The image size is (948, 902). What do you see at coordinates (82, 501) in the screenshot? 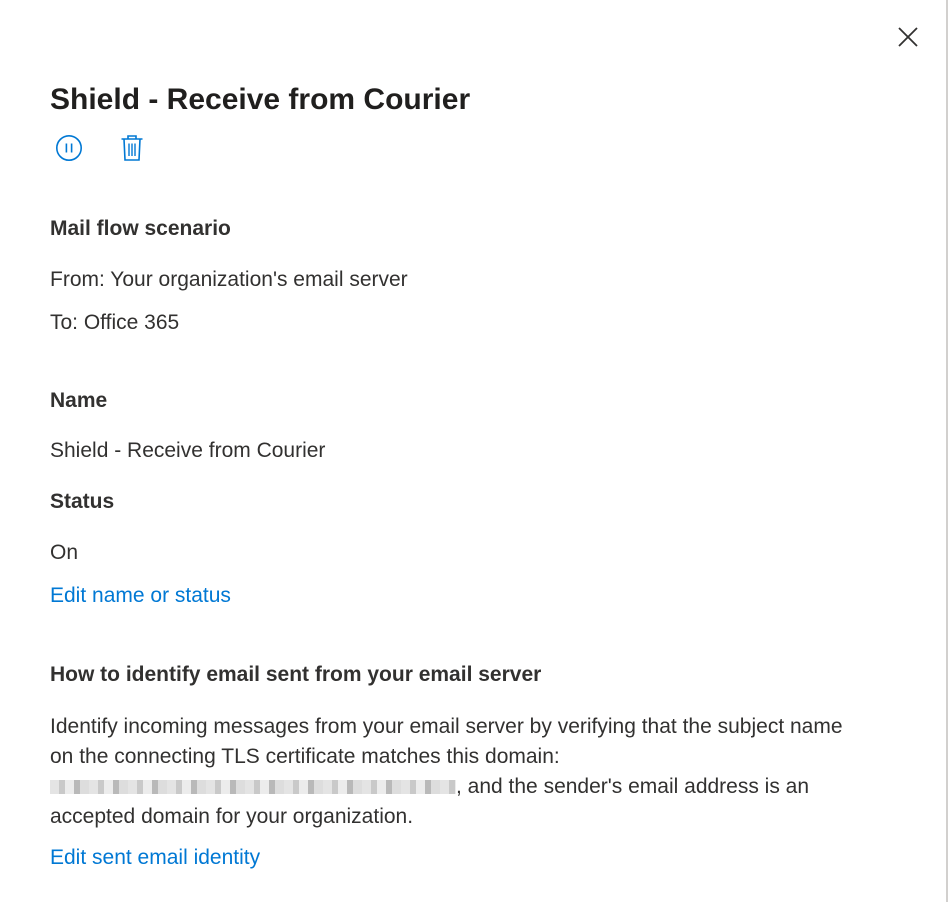
I see `status-heading: Status` at bounding box center [82, 501].